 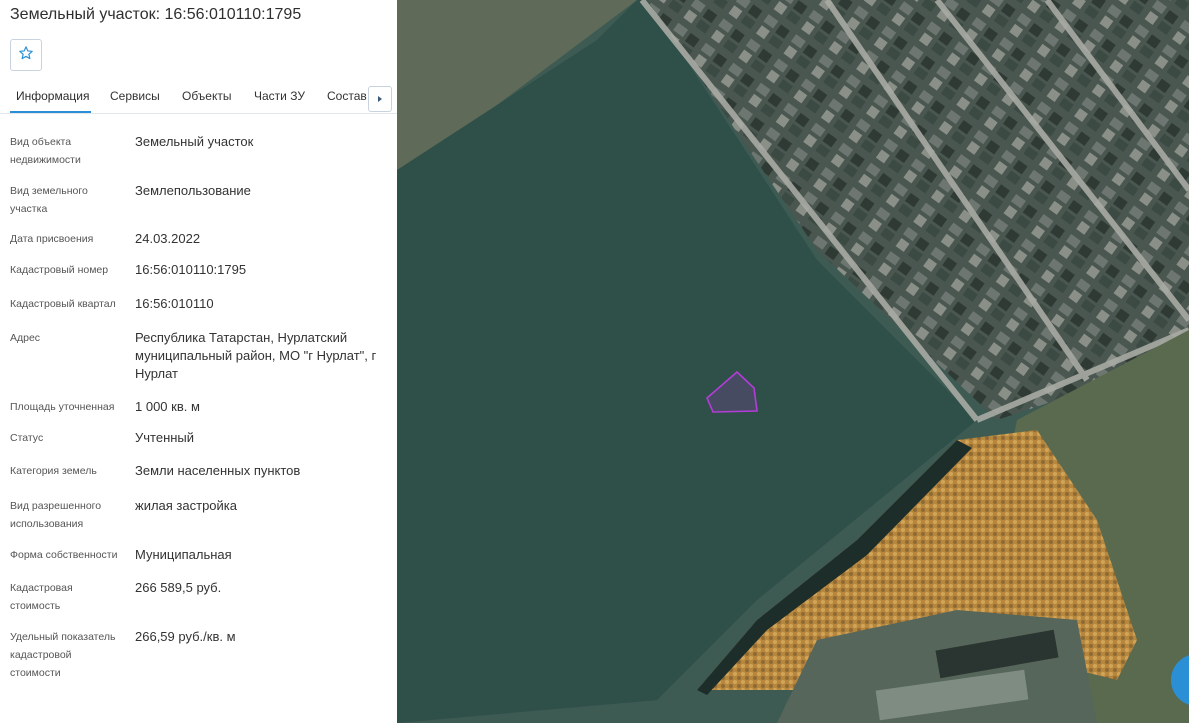 I want to click on property-label: Адрес, so click(x=25, y=338).